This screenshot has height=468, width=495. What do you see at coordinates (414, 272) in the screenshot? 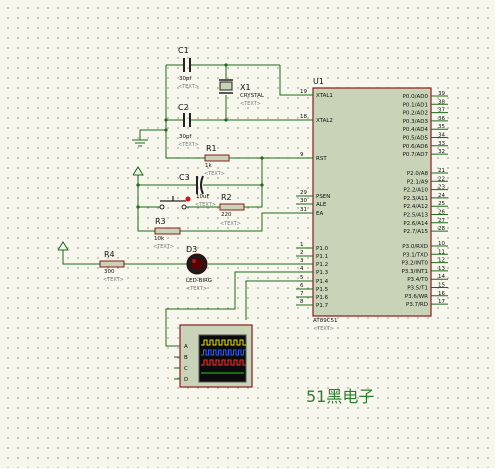
I see `mcu-pin-name: P3.3/INT1` at bounding box center [414, 272].